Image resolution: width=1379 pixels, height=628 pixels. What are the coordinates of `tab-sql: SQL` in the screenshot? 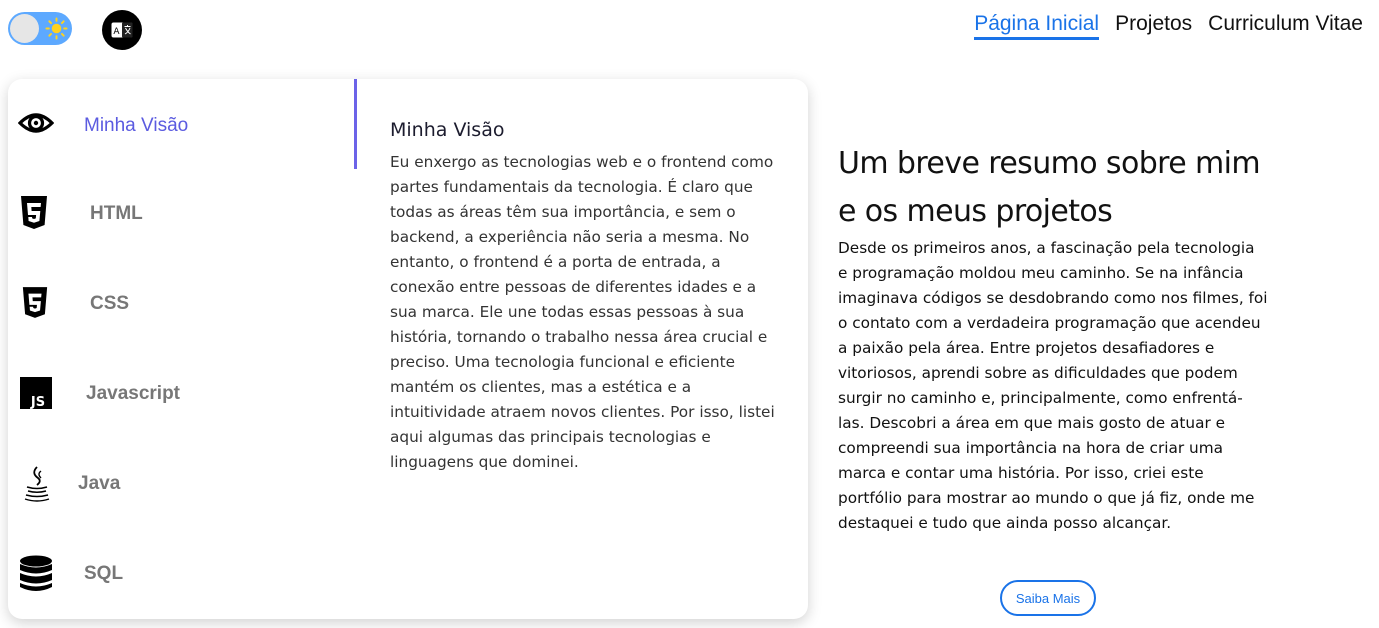 It's located at (181, 574).